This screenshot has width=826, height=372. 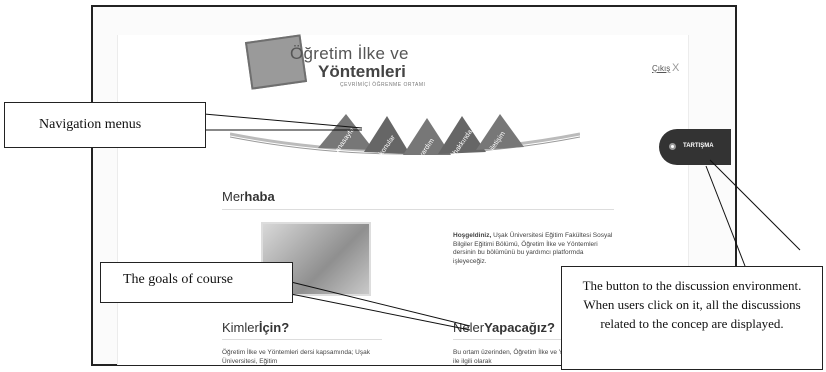 What do you see at coordinates (105, 125) in the screenshot?
I see `callout-navigation-menus: Navigation menus` at bounding box center [105, 125].